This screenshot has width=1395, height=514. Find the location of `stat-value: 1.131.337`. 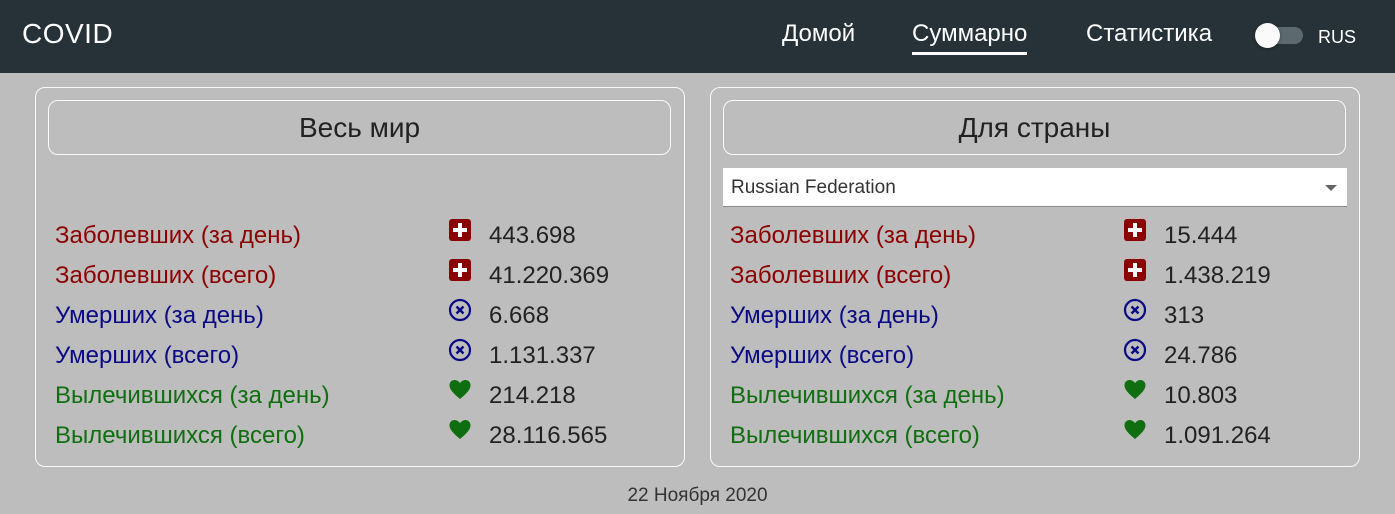

stat-value: 1.131.337 is located at coordinates (542, 355).